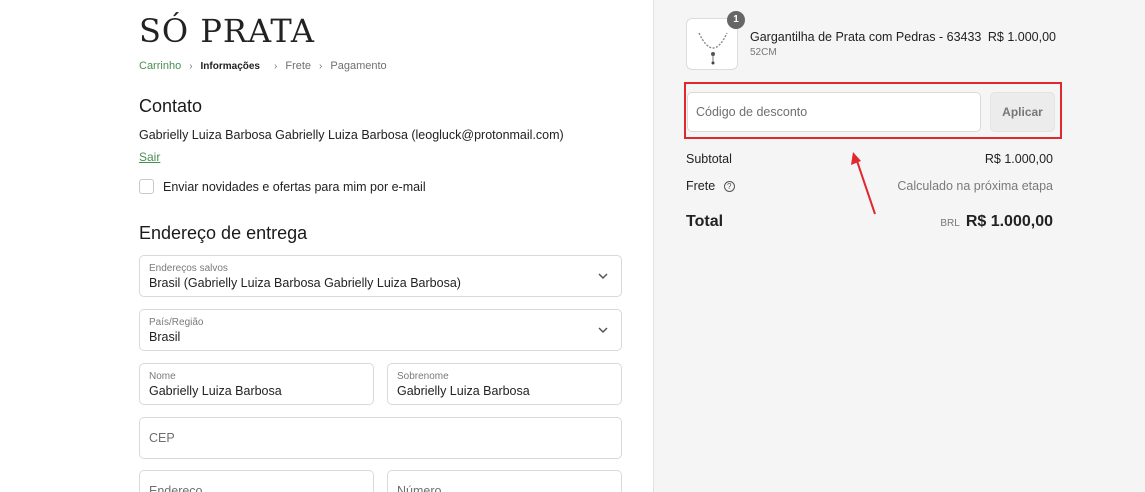  What do you see at coordinates (256, 481) in the screenshot?
I see `address-field: Endereço` at bounding box center [256, 481].